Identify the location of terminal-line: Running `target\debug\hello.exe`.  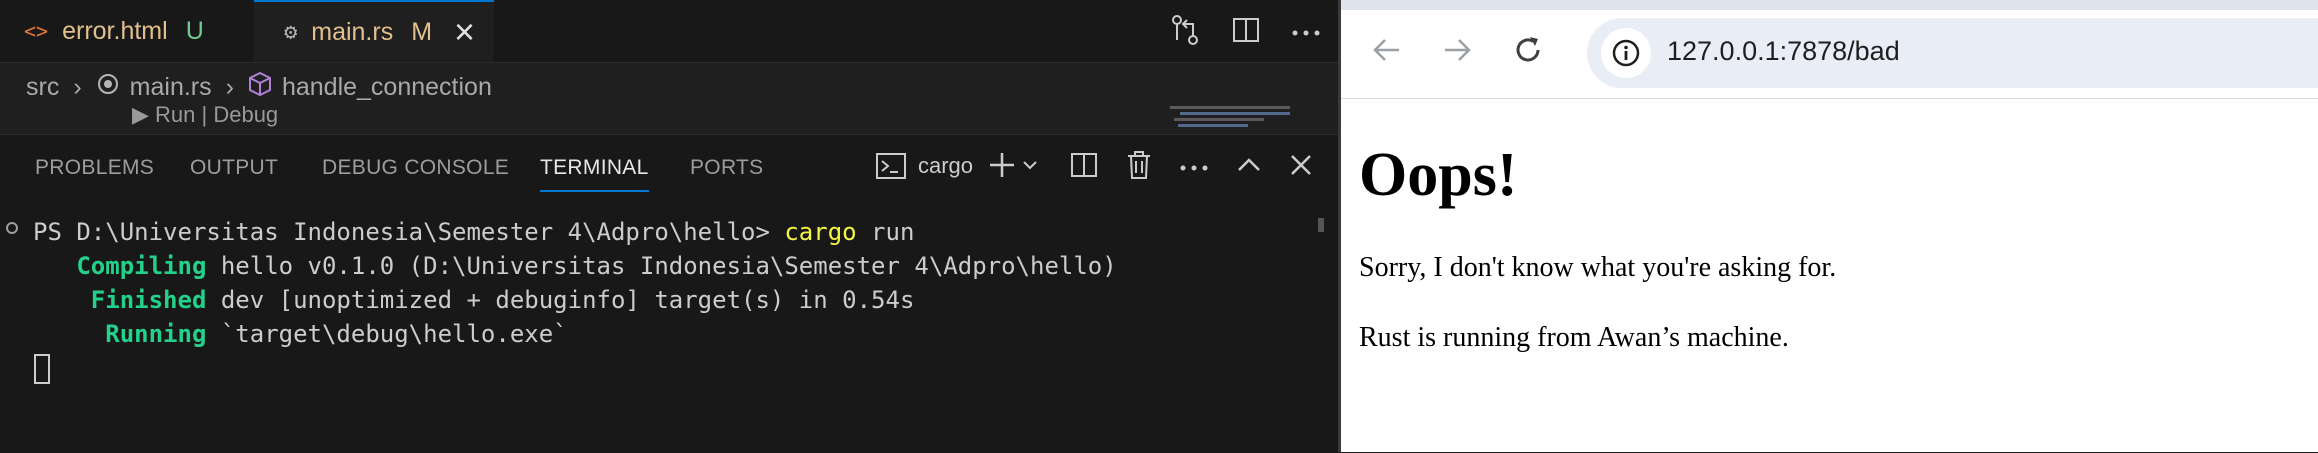
(300, 334).